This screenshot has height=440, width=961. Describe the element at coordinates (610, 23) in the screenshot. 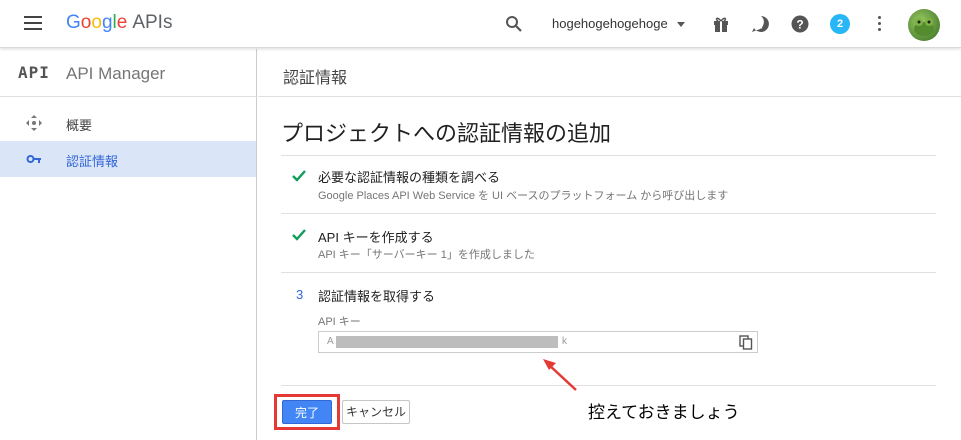

I see `project-selector: hogehogehogehoge` at that location.